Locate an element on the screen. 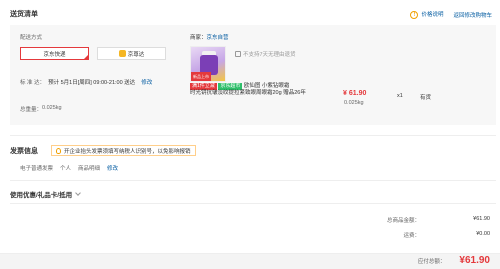 The height and width of the screenshot is (269, 500). section-title-invoice: 发票信息 is located at coordinates (24, 151).